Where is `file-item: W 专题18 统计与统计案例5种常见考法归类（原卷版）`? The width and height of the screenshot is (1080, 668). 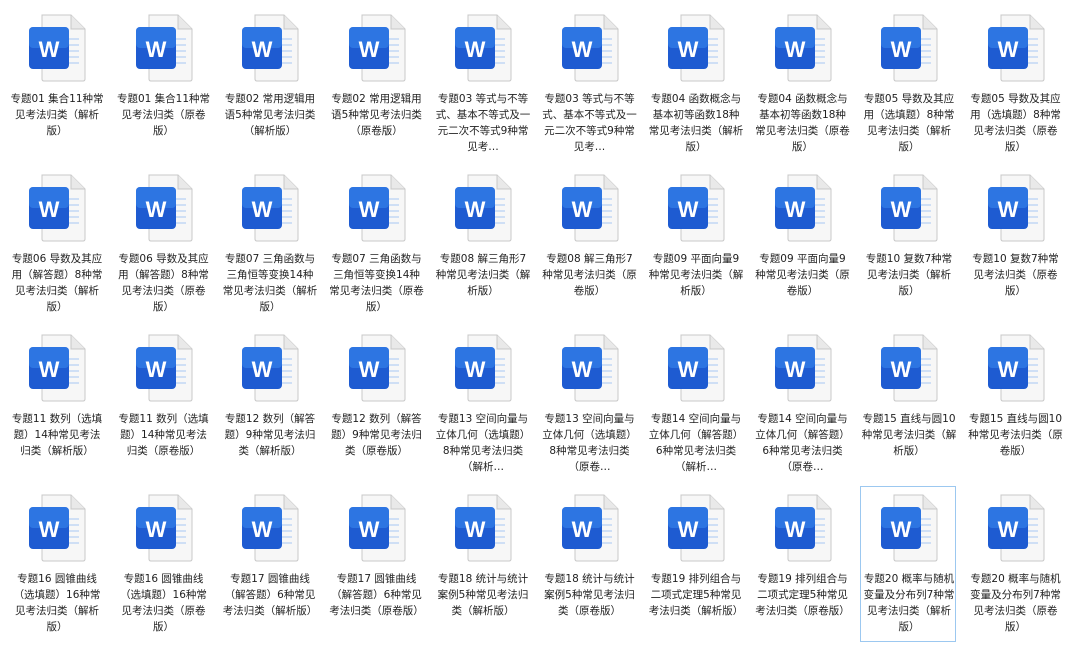
file-item: W 专题18 统计与统计案例5种常见考法归类（原卷版） is located at coordinates (589, 564).